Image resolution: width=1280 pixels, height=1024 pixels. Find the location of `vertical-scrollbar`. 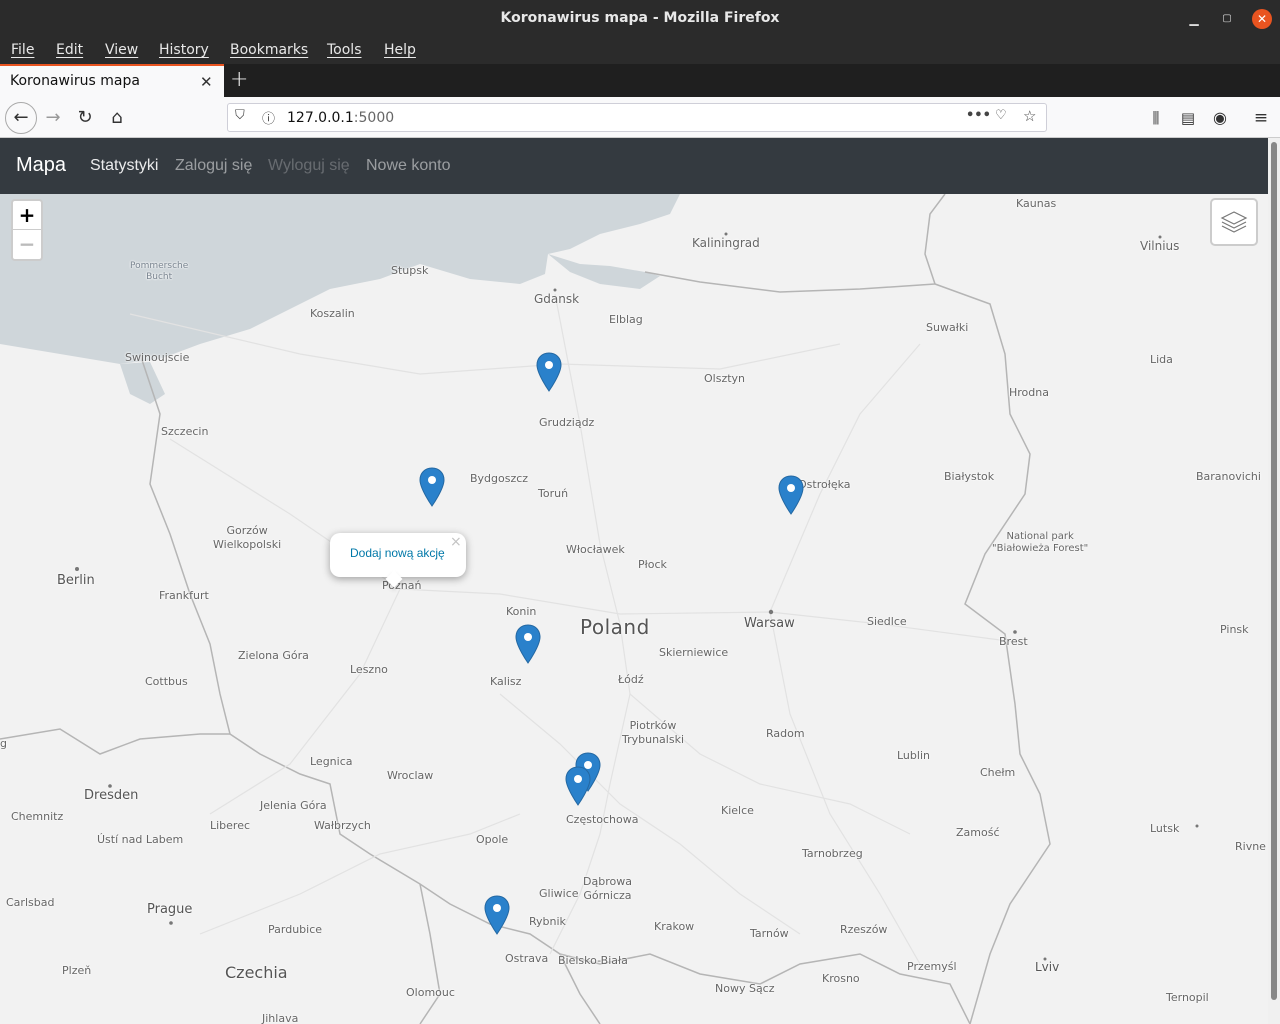

vertical-scrollbar is located at coordinates (1274, 581).